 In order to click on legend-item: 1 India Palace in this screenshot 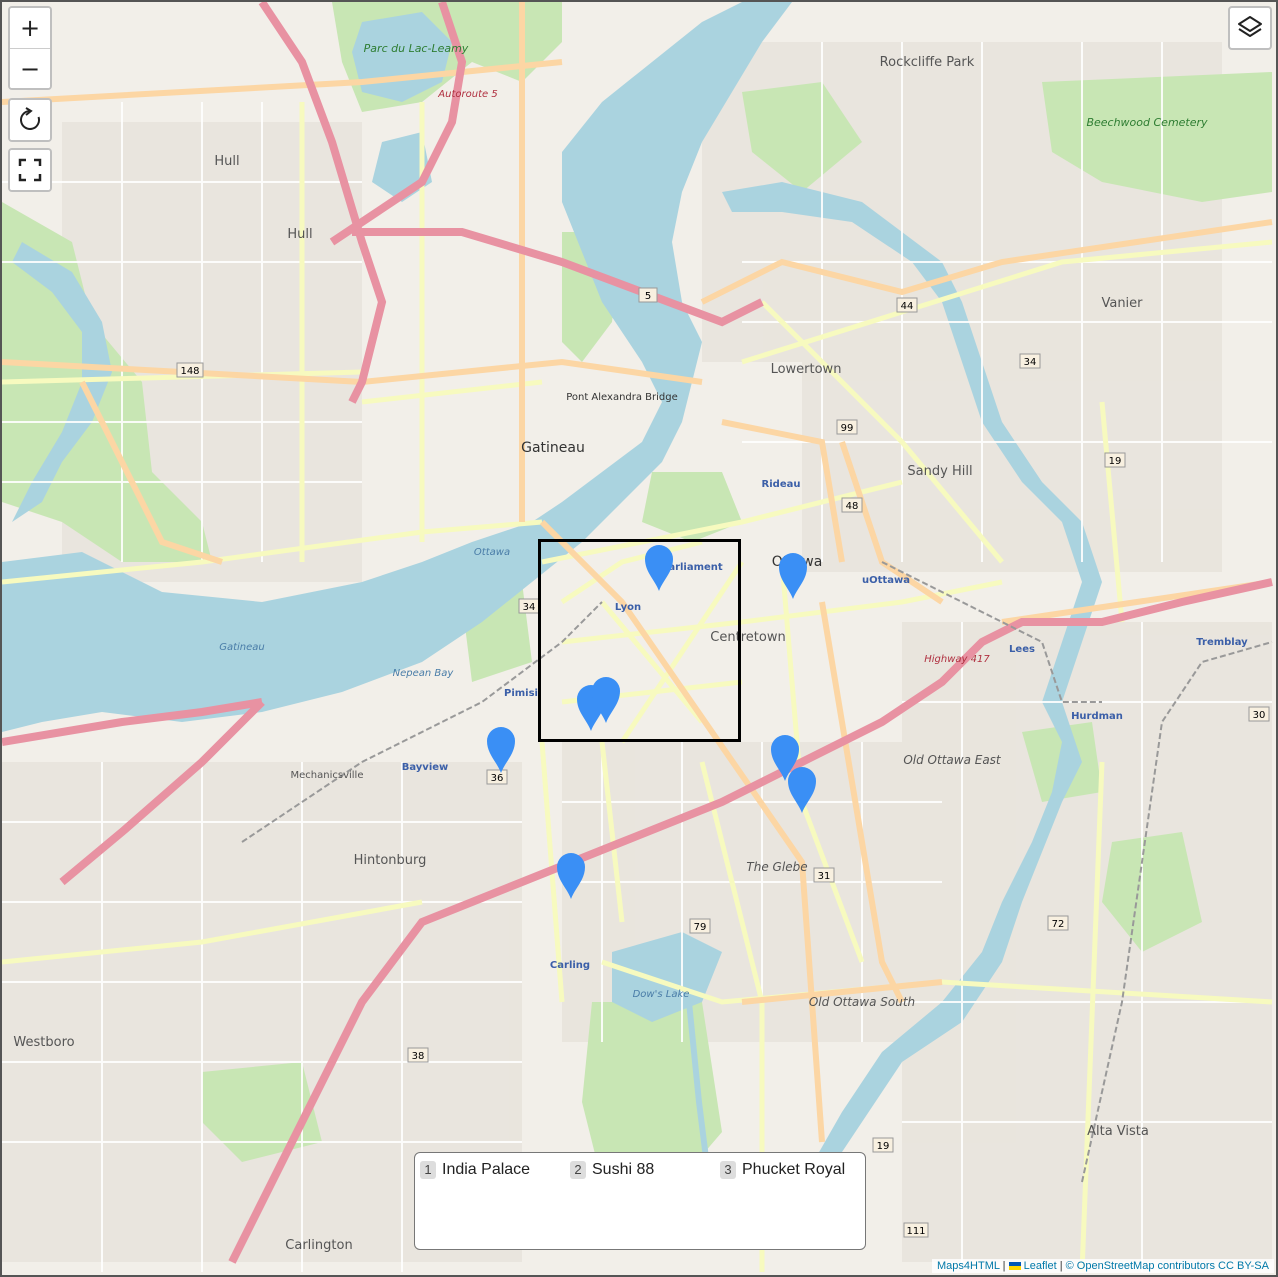, I will do `click(475, 1170)`.